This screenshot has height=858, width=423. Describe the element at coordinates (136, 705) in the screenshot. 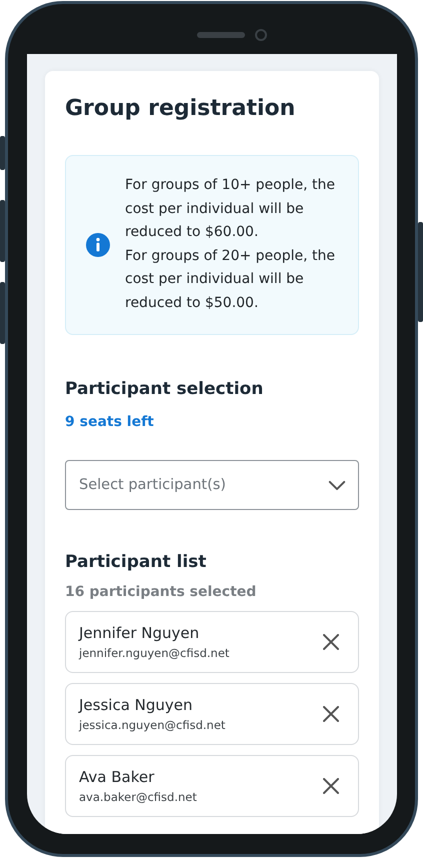

I see `participant-name: Jessica Nguyen` at that location.